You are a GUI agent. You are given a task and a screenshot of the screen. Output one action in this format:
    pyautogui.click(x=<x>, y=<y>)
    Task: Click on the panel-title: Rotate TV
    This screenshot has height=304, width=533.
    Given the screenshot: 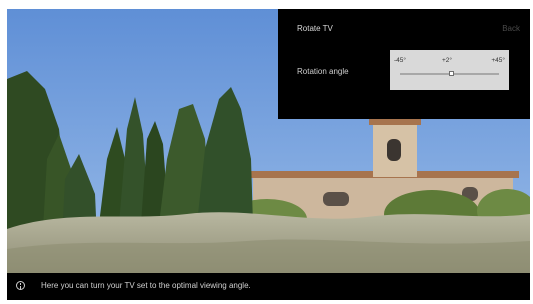 What is the action you would take?
    pyautogui.click(x=315, y=28)
    